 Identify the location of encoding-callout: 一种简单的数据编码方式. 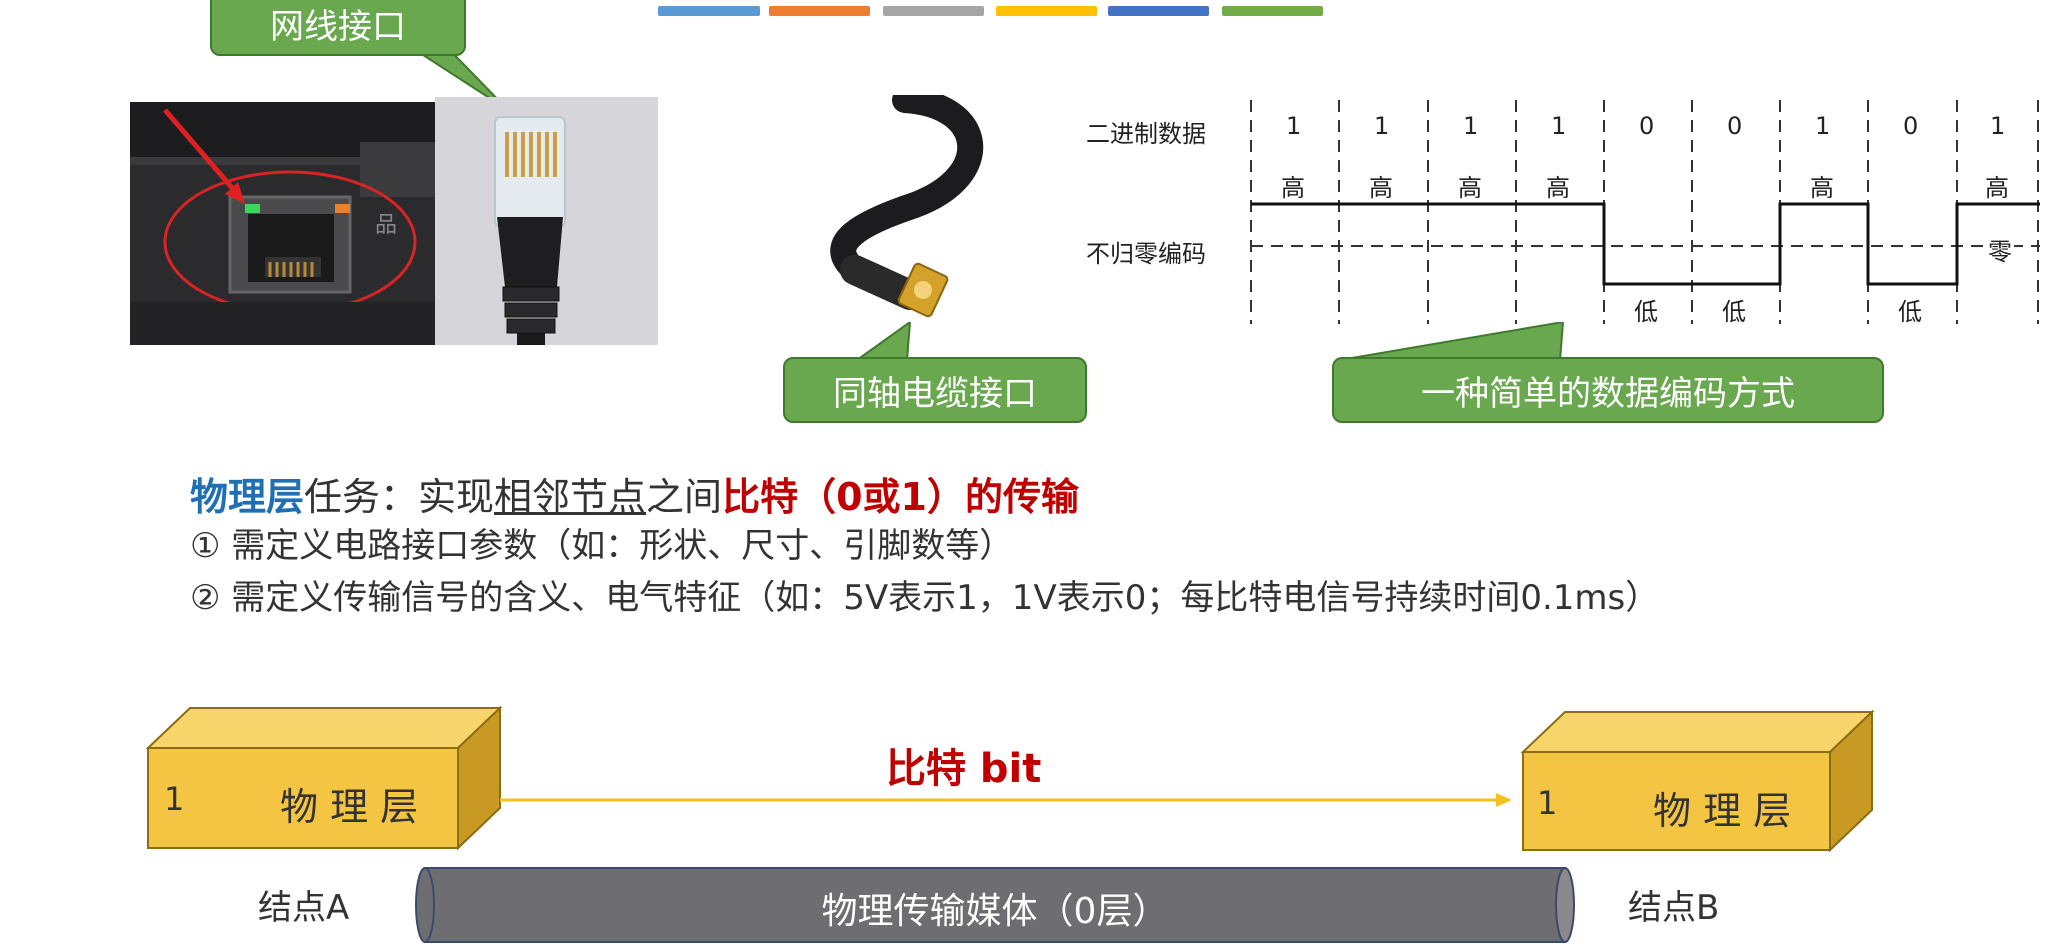
(1608, 390).